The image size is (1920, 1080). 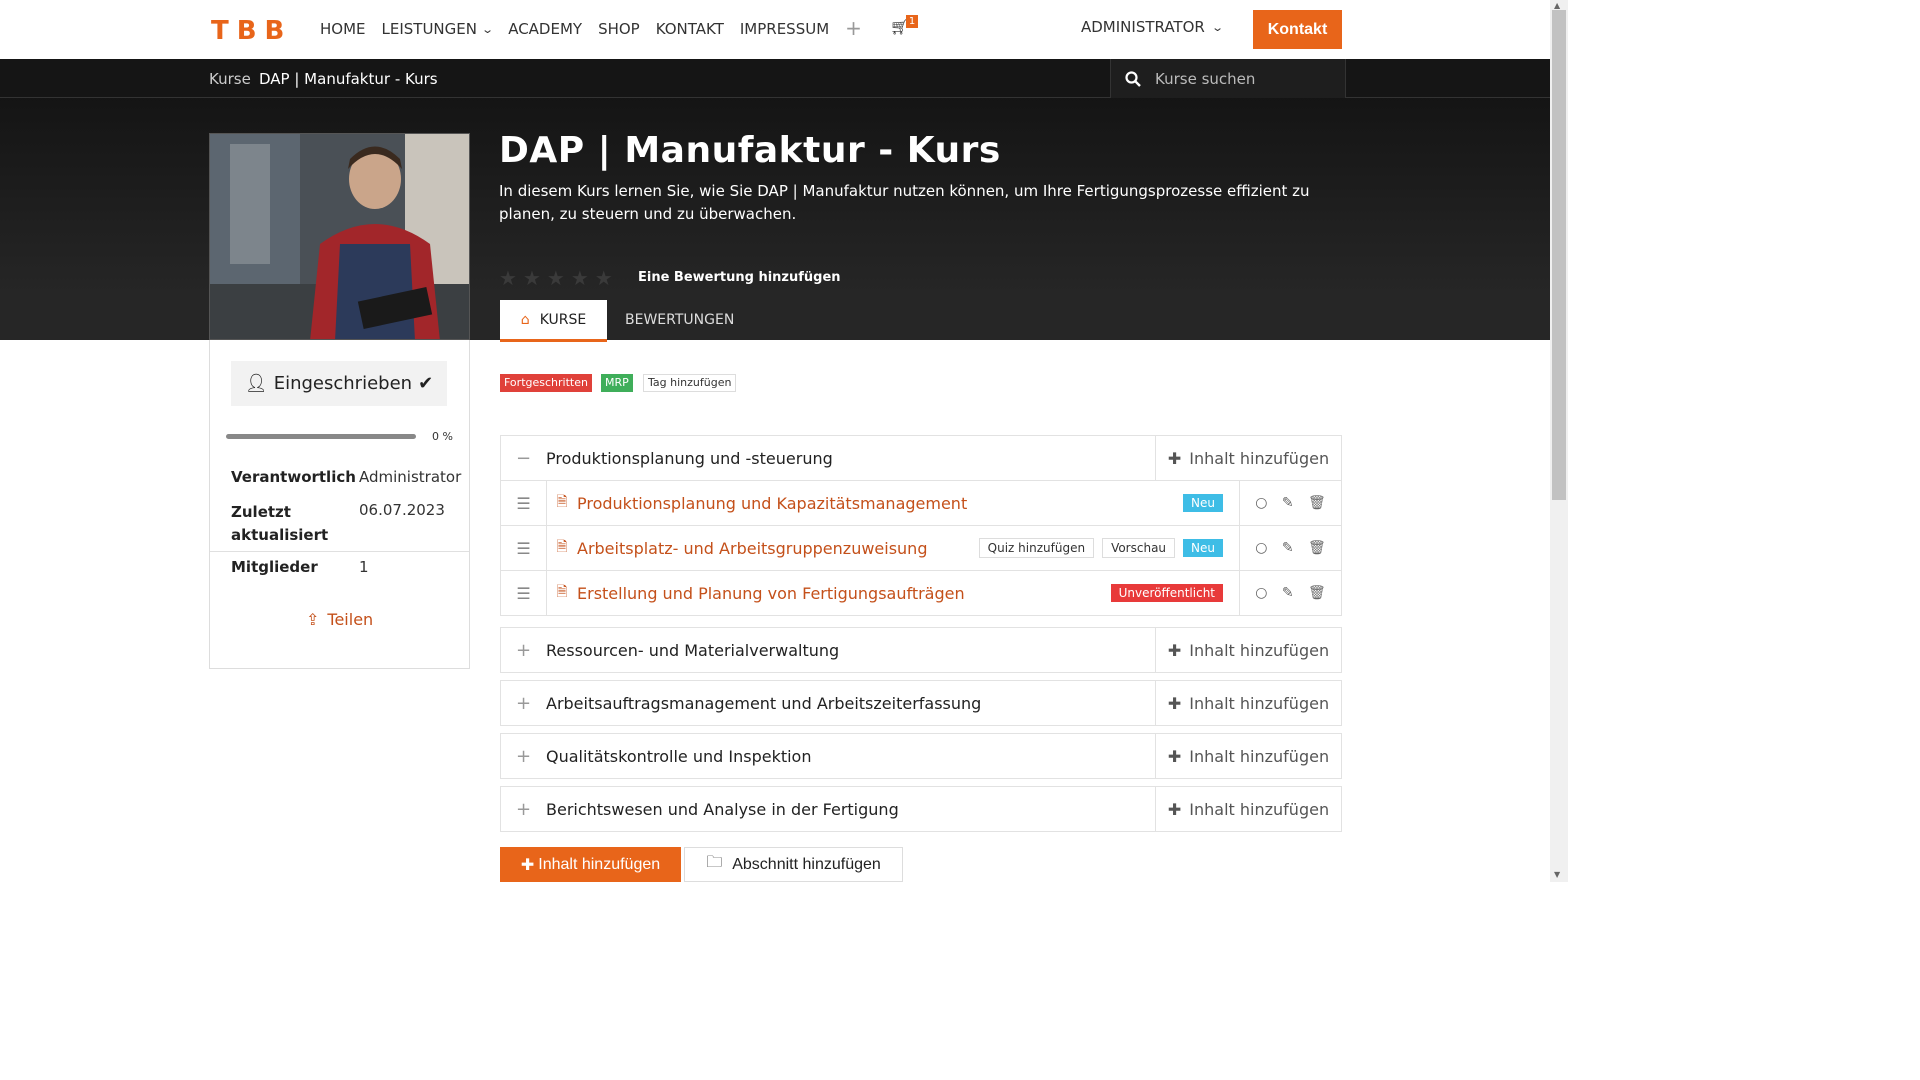 What do you see at coordinates (689, 458) in the screenshot?
I see `section-title: Produktionsplanung und -steuerung` at bounding box center [689, 458].